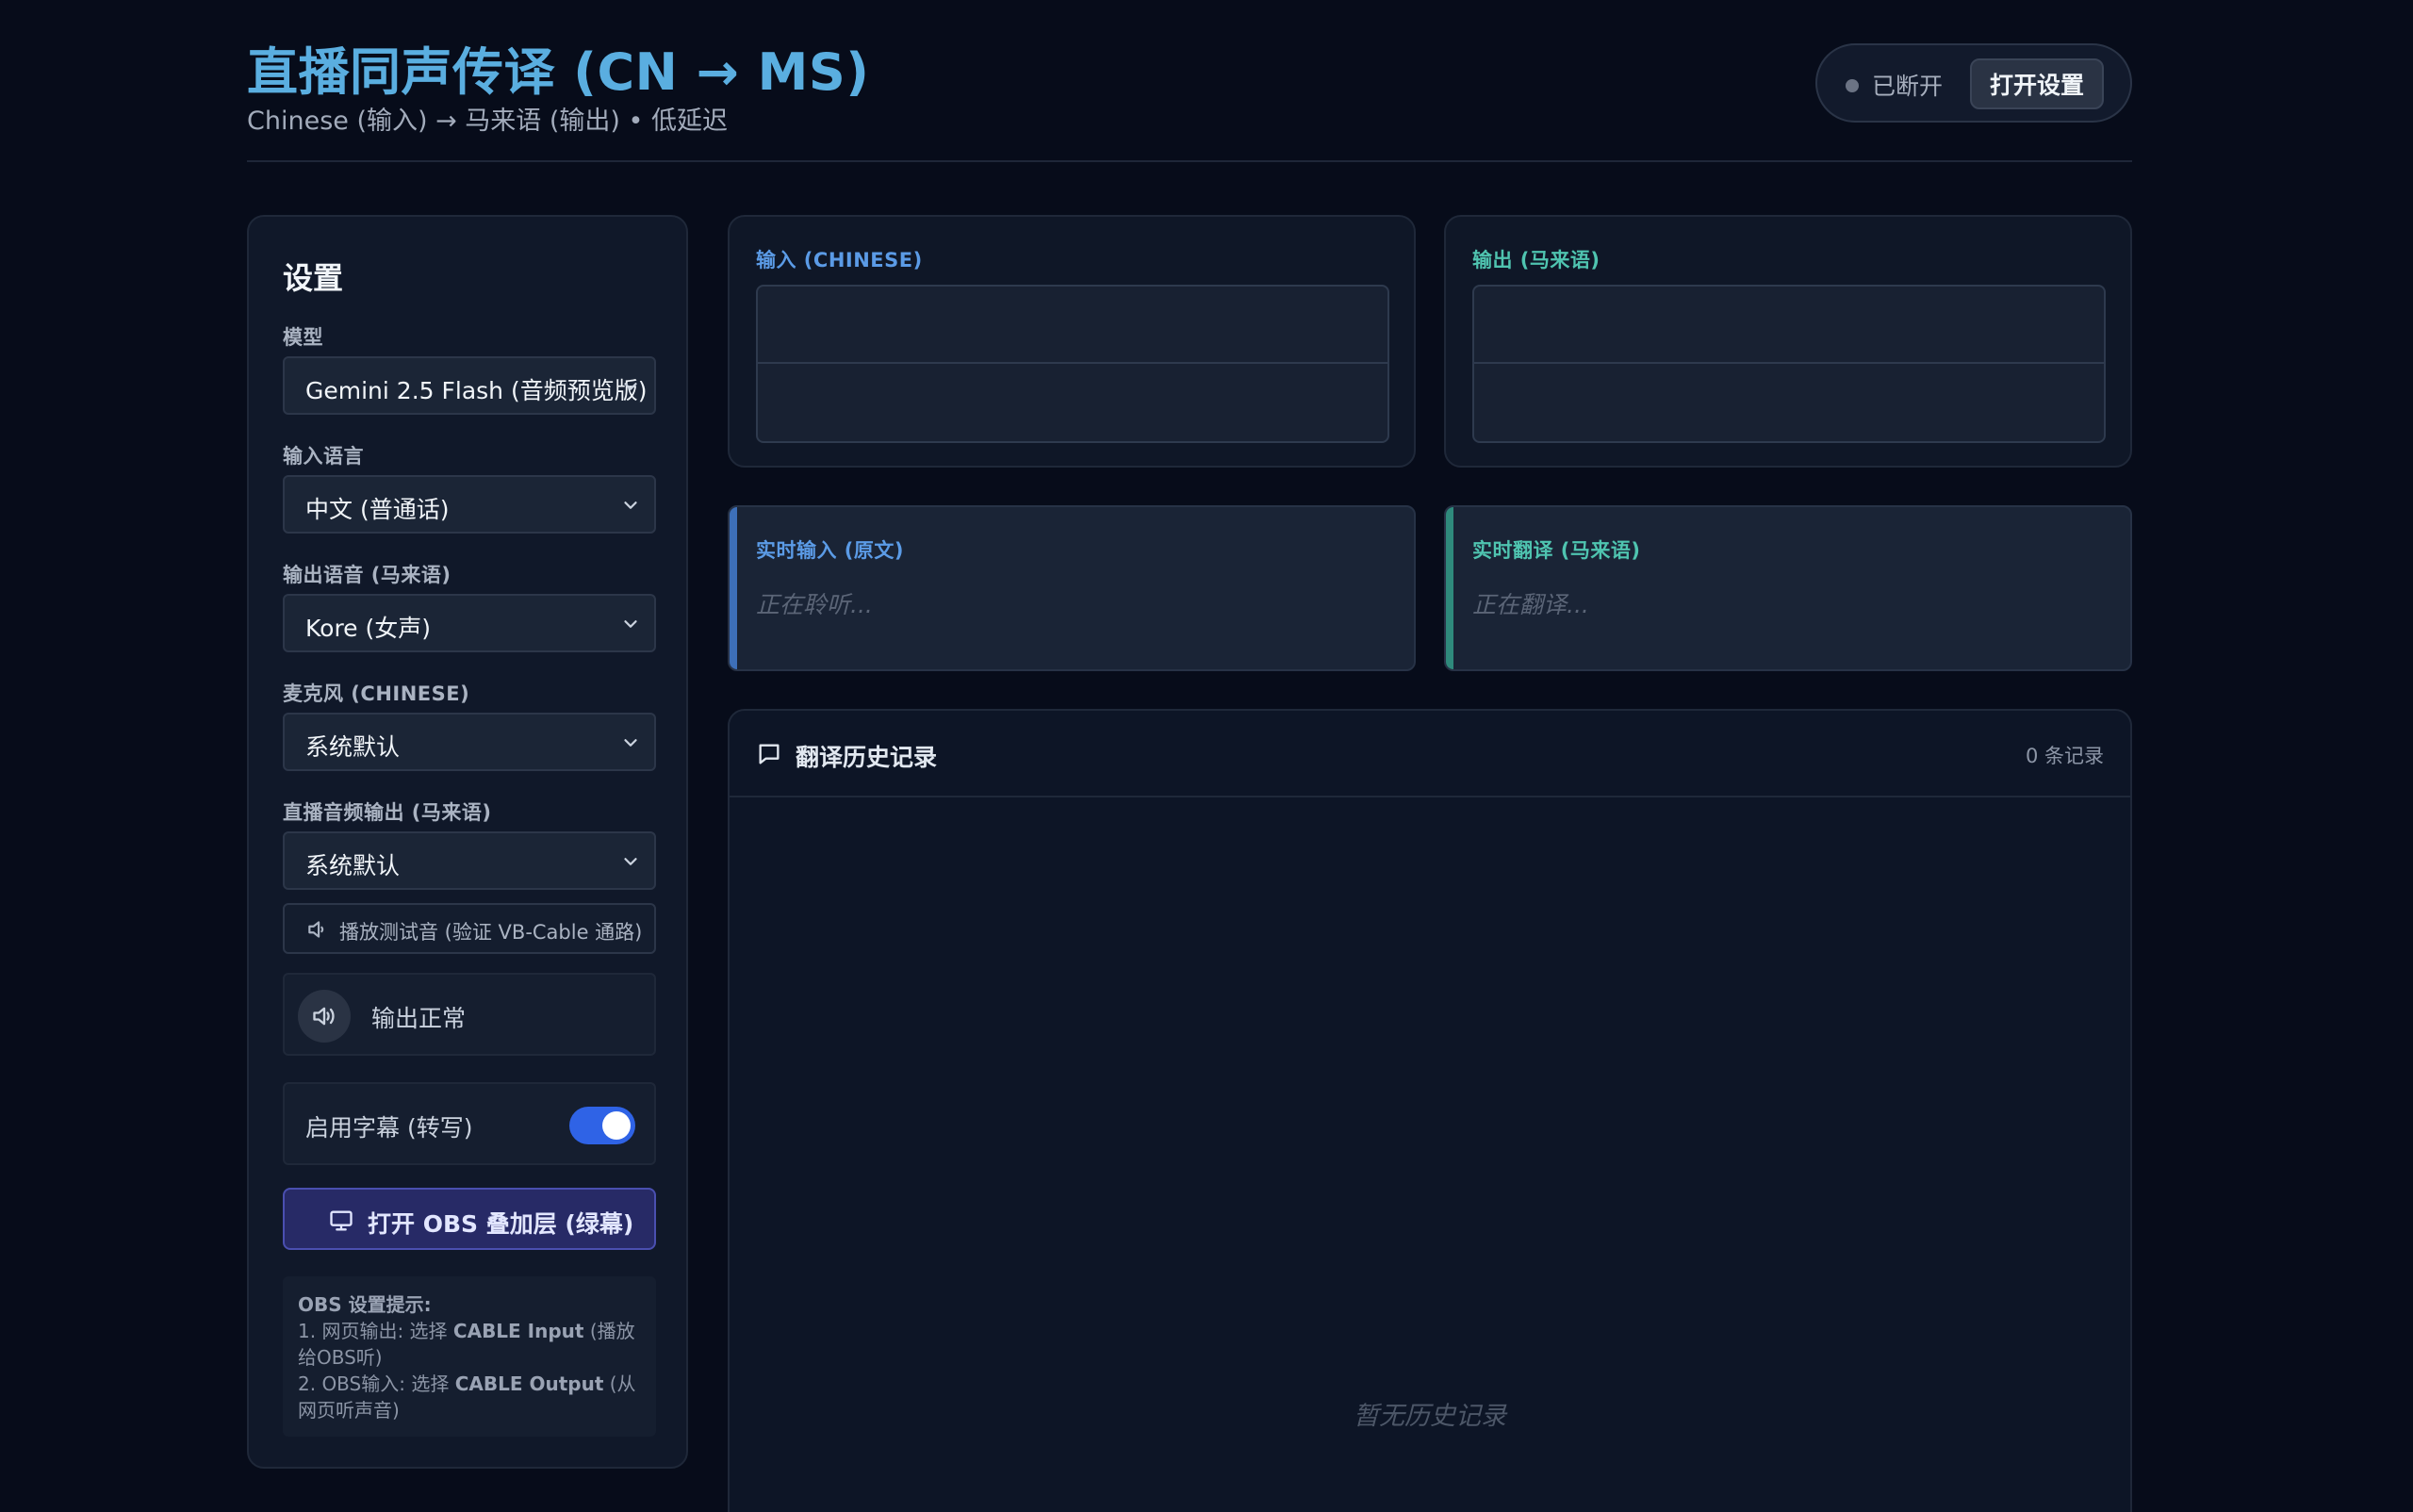 The height and width of the screenshot is (1512, 2413). I want to click on history-header: 翻译历史记录 0 条记录, so click(1430, 754).